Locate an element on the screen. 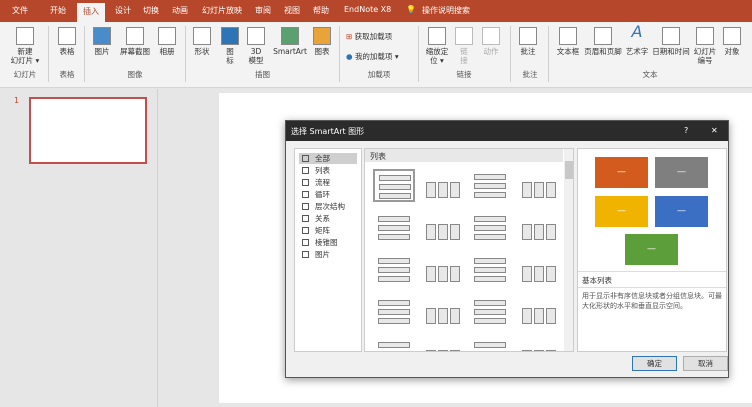  calendar-icon is located at coordinates (671, 36).